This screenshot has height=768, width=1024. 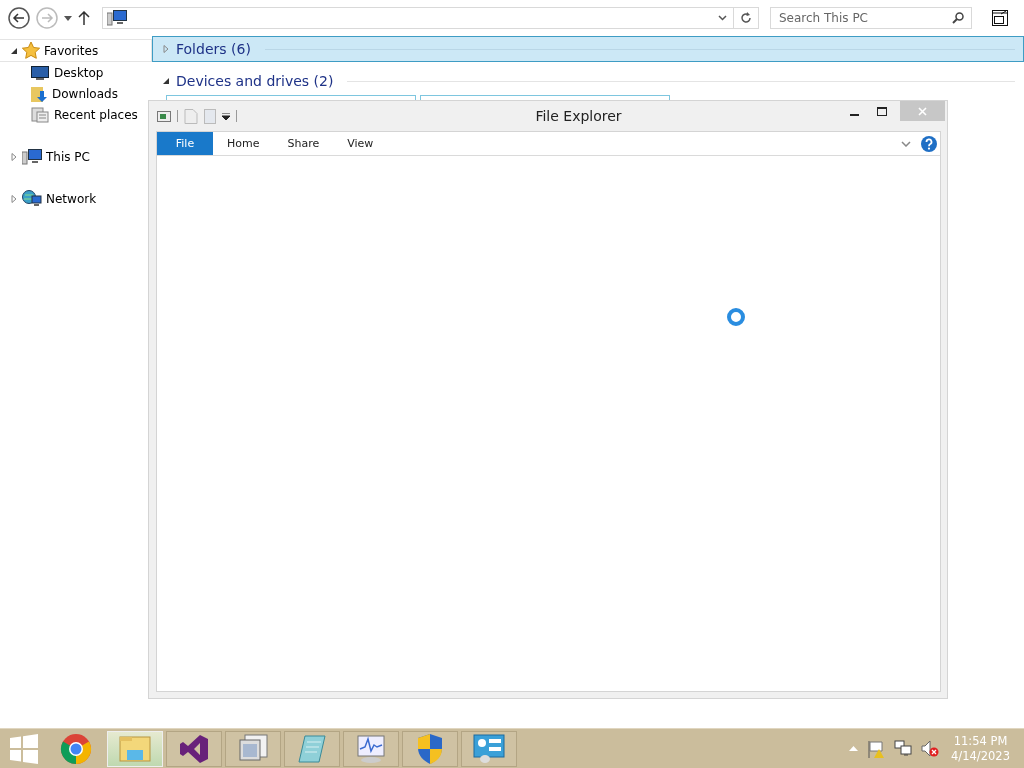 What do you see at coordinates (578, 116) in the screenshot?
I see `window-title: File Explorer` at bounding box center [578, 116].